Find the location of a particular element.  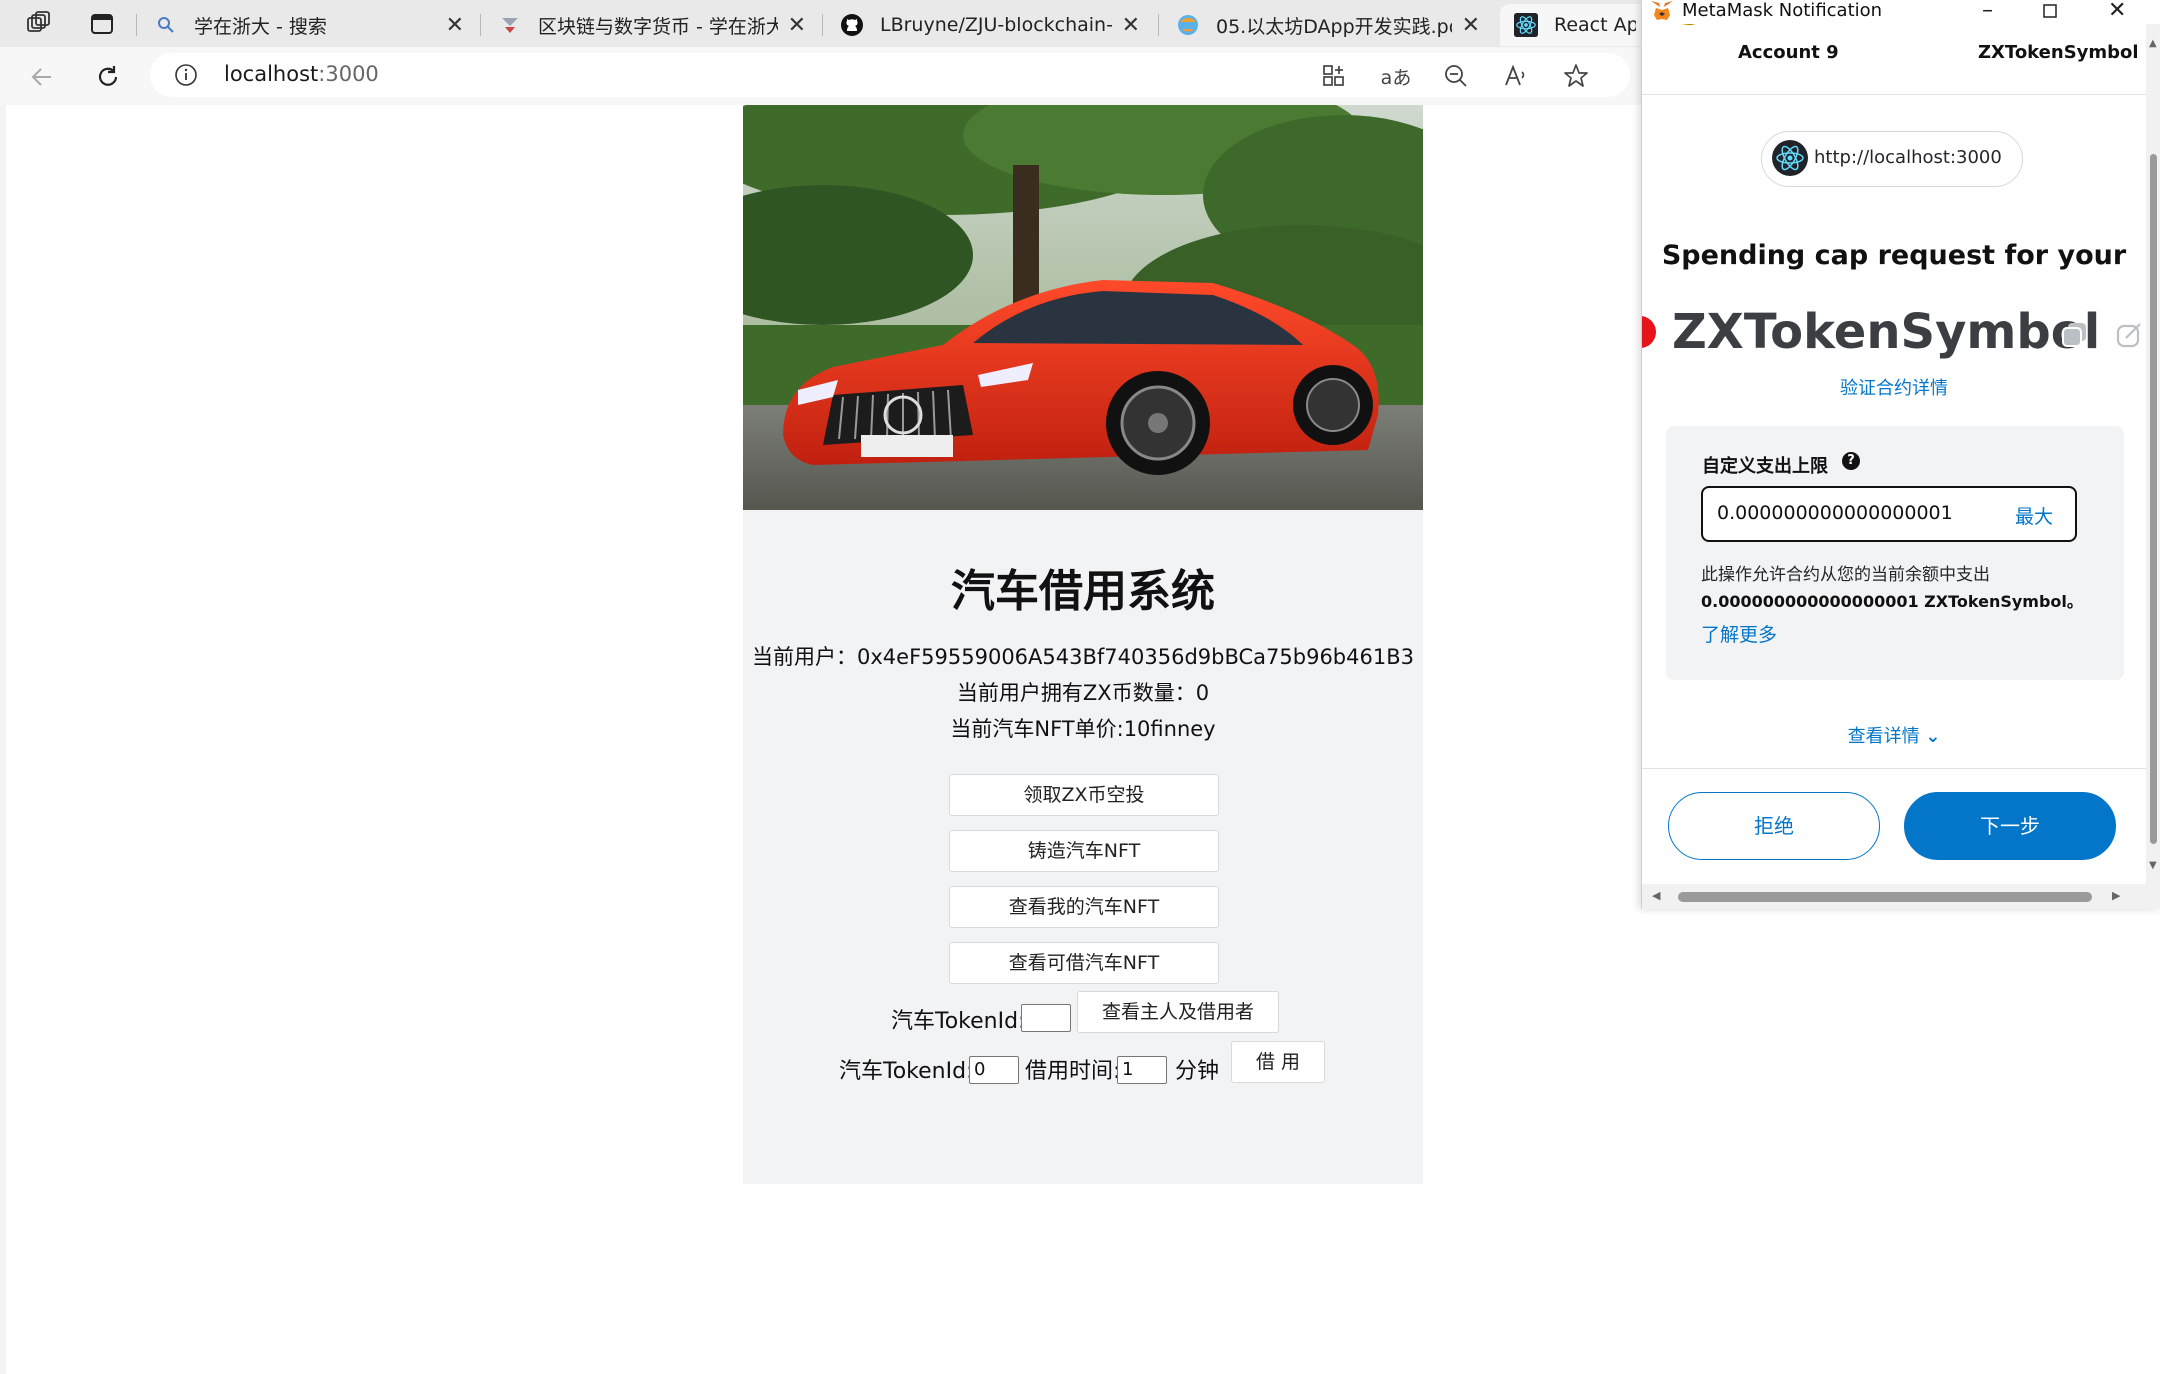

tab-title: 05.以太坊DApp开发实践.pdf is located at coordinates (1334, 26).